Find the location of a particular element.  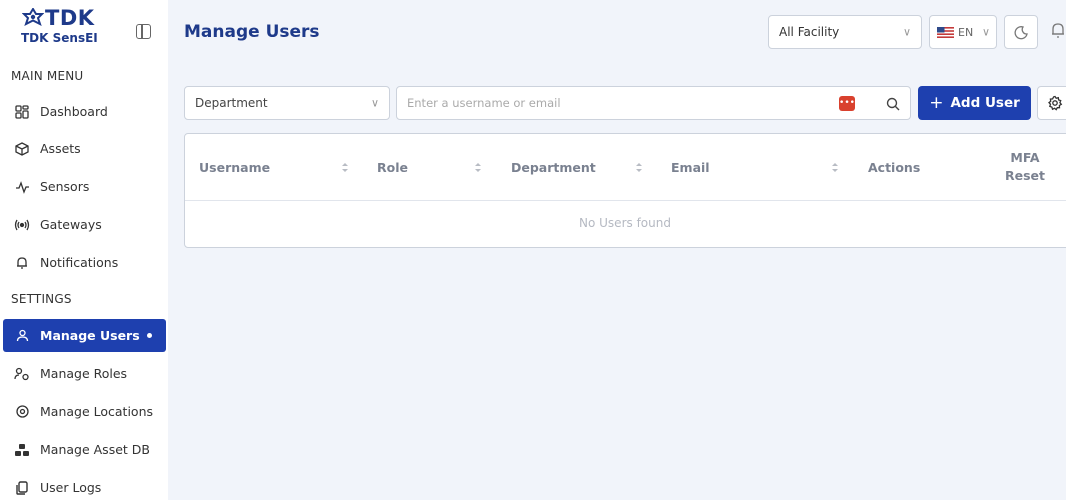

header-divider is located at coordinates (625, 200).